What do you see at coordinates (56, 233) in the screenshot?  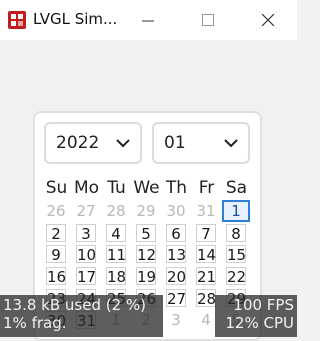 I see `calendar-day: 2` at bounding box center [56, 233].